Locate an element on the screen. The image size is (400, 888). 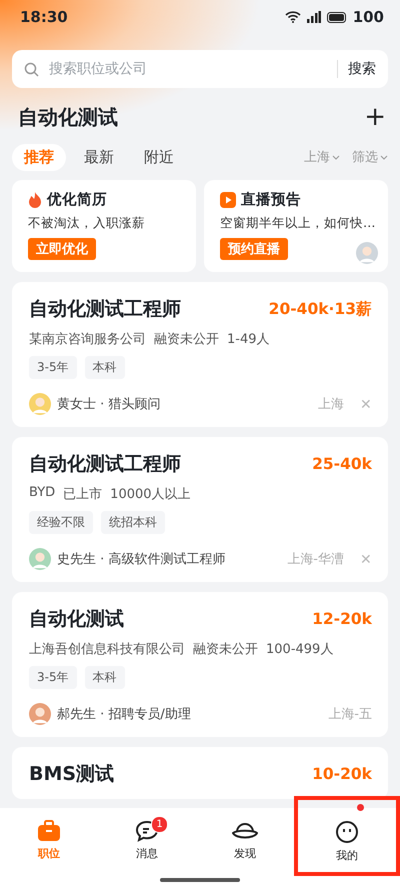
unread-badge: 1 is located at coordinates (159, 824).